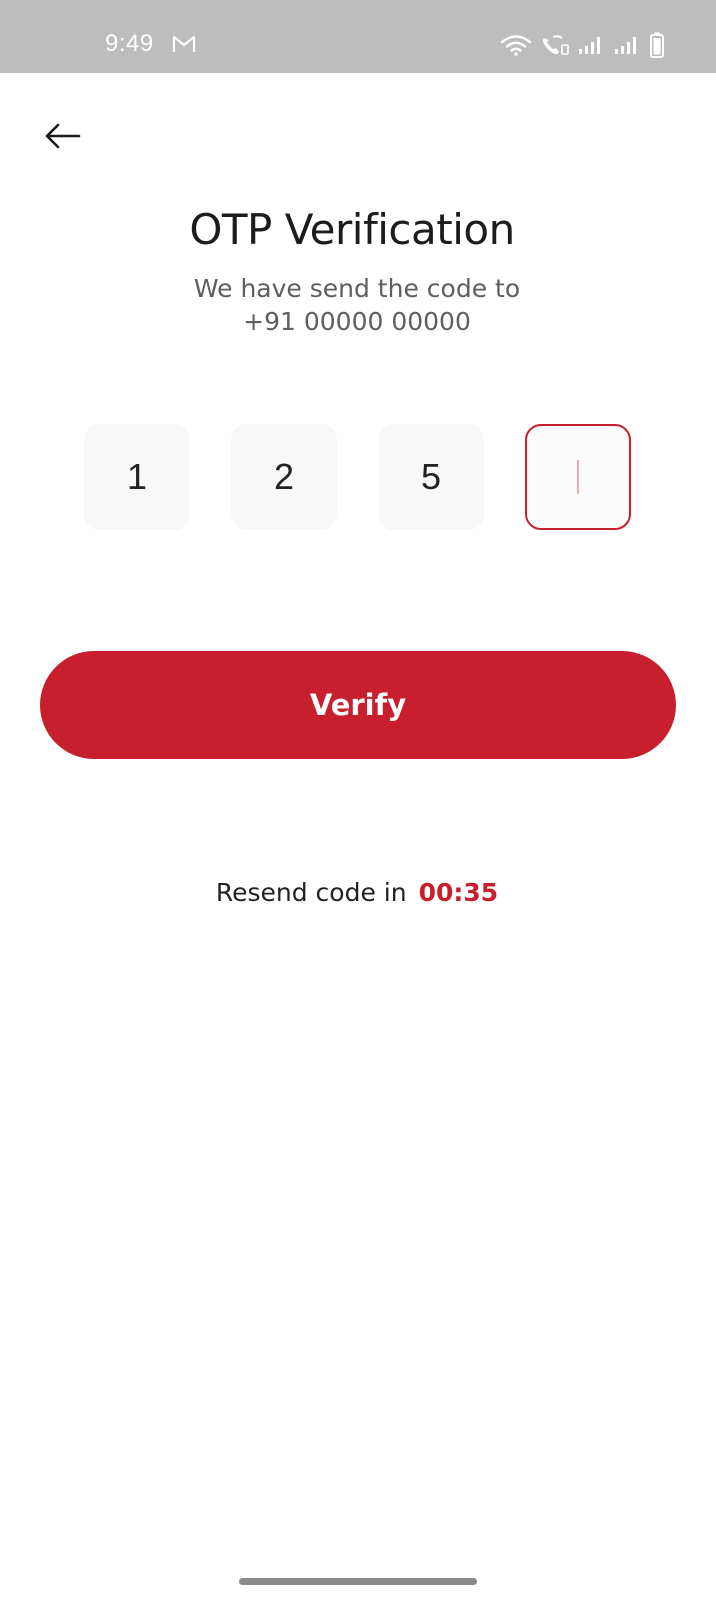  I want to click on status-icons, so click(582, 45).